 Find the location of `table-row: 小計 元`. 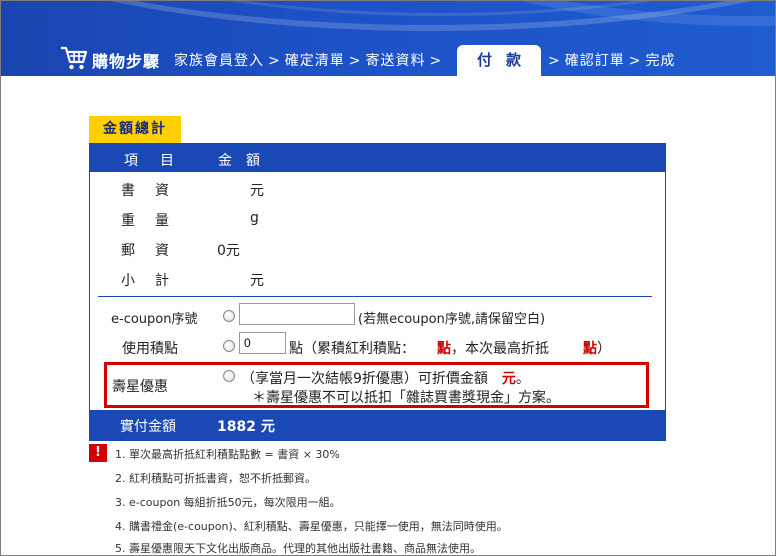

table-row: 小計 元 is located at coordinates (377, 279).